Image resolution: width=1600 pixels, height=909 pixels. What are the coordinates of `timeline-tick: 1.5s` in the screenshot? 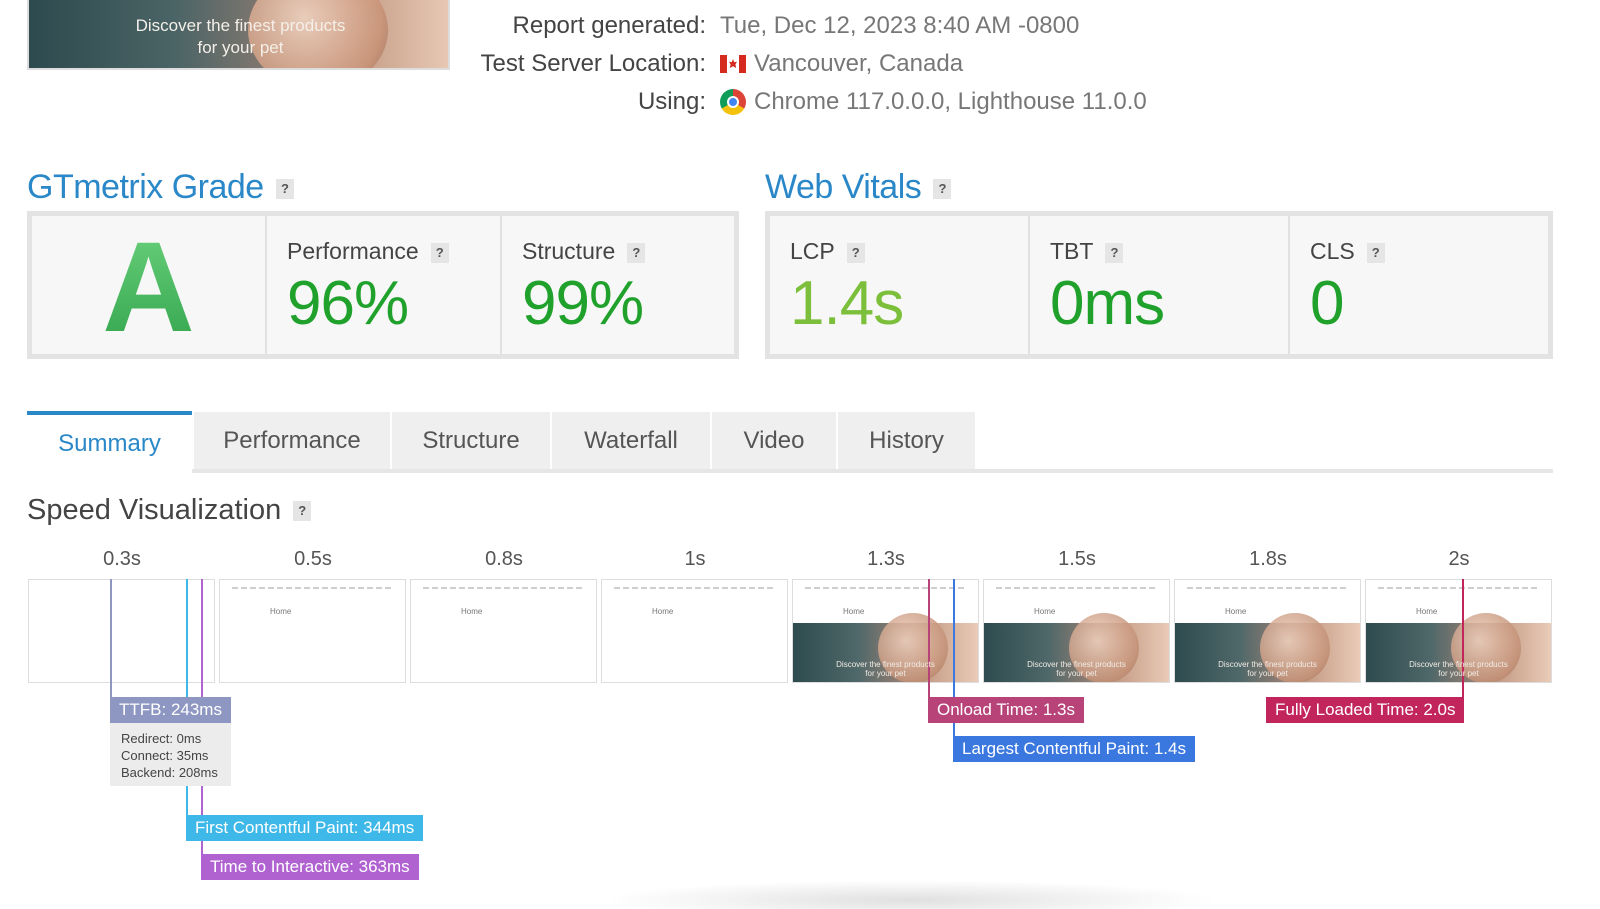 It's located at (1077, 559).